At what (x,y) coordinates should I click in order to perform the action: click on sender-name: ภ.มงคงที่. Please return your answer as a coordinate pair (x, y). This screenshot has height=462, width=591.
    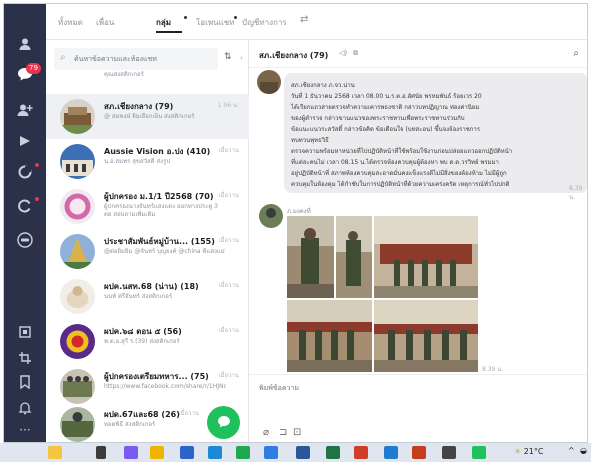
    Looking at the image, I should click on (299, 211).